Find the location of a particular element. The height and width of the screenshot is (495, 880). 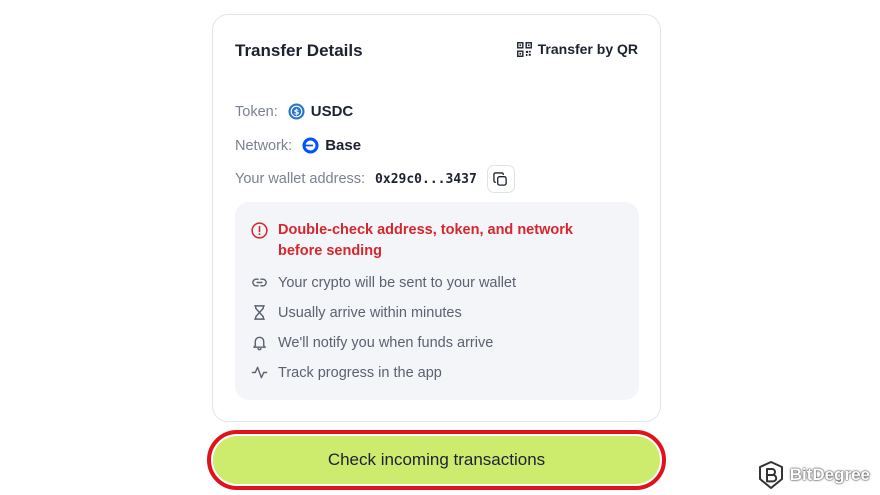

card-title: Transfer Details is located at coordinates (299, 50).